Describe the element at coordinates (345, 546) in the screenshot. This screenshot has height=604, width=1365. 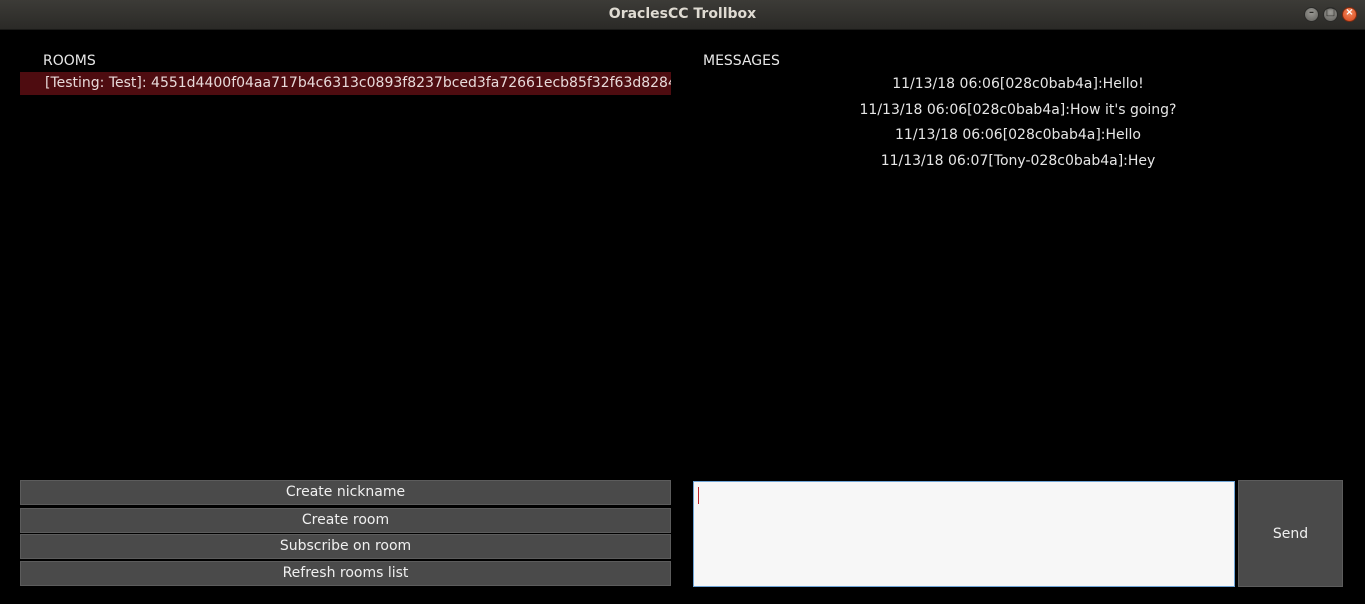
I see `subscribe-room-button: Subscribe on room` at that location.